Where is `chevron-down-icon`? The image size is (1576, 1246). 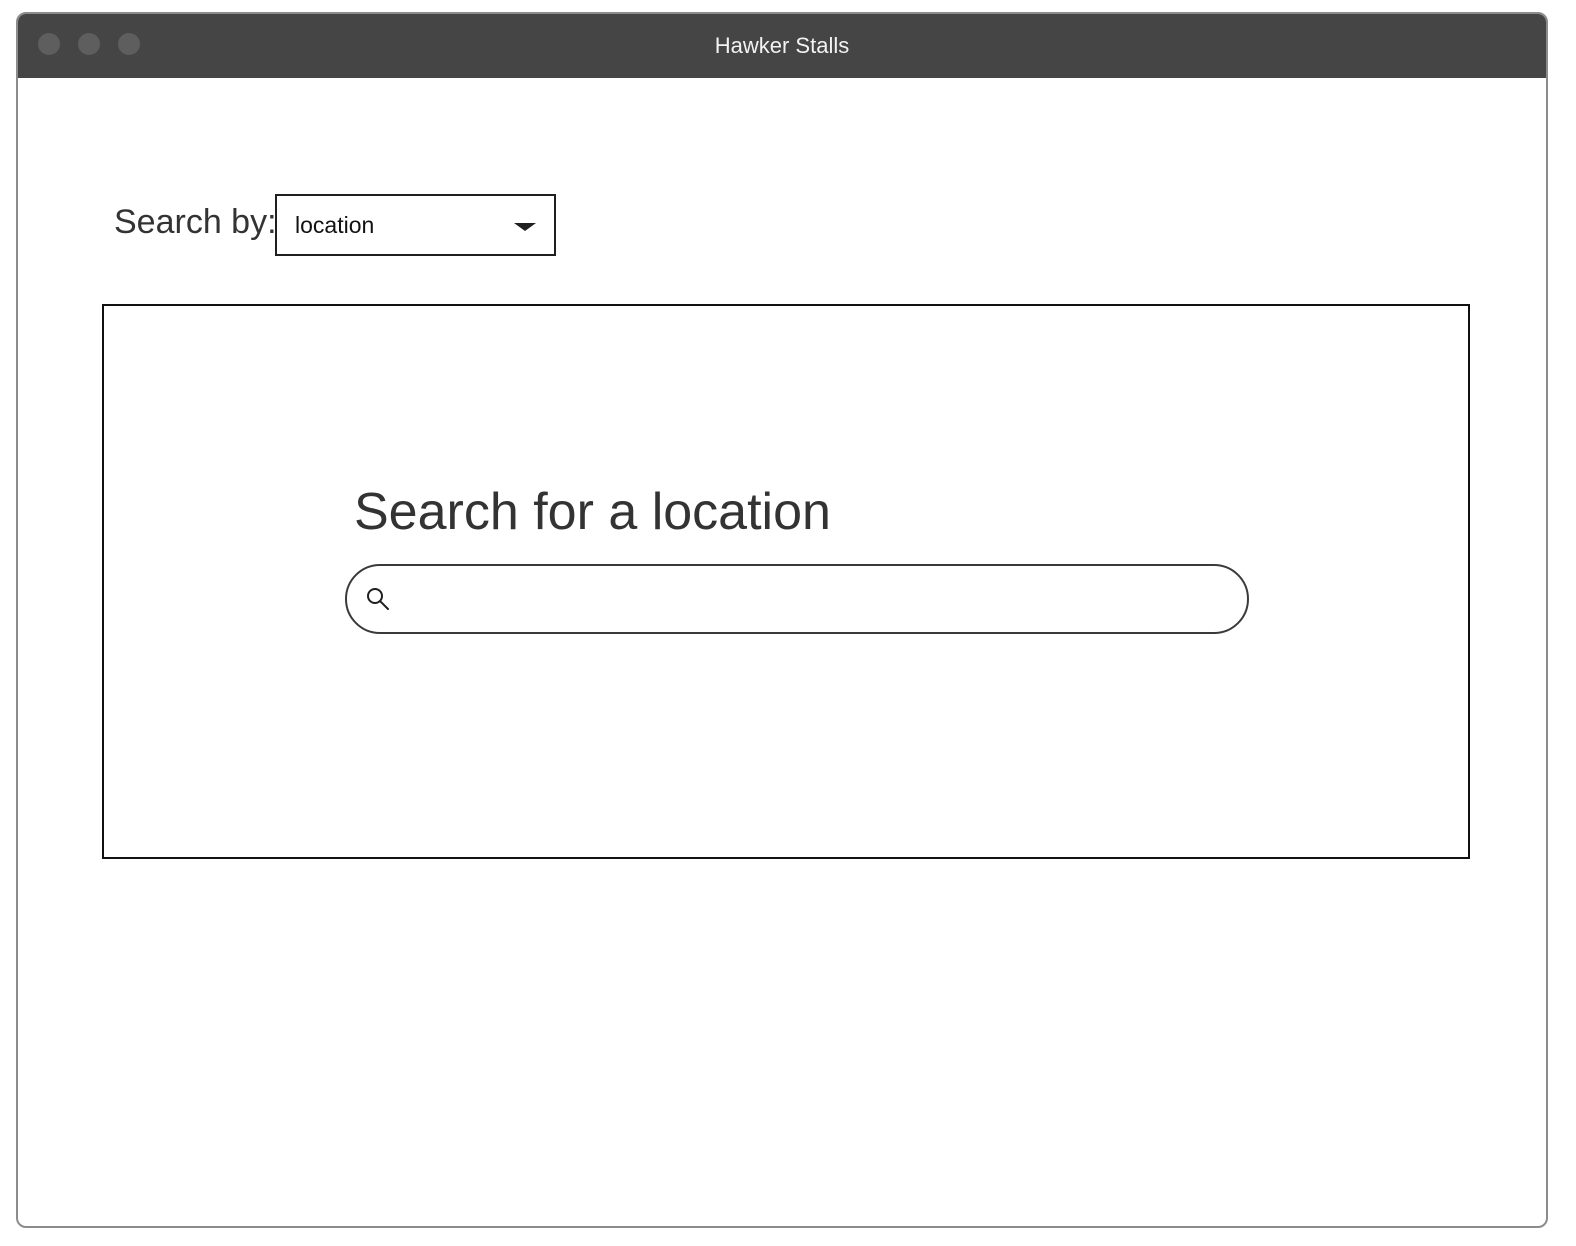
chevron-down-icon is located at coordinates (525, 227).